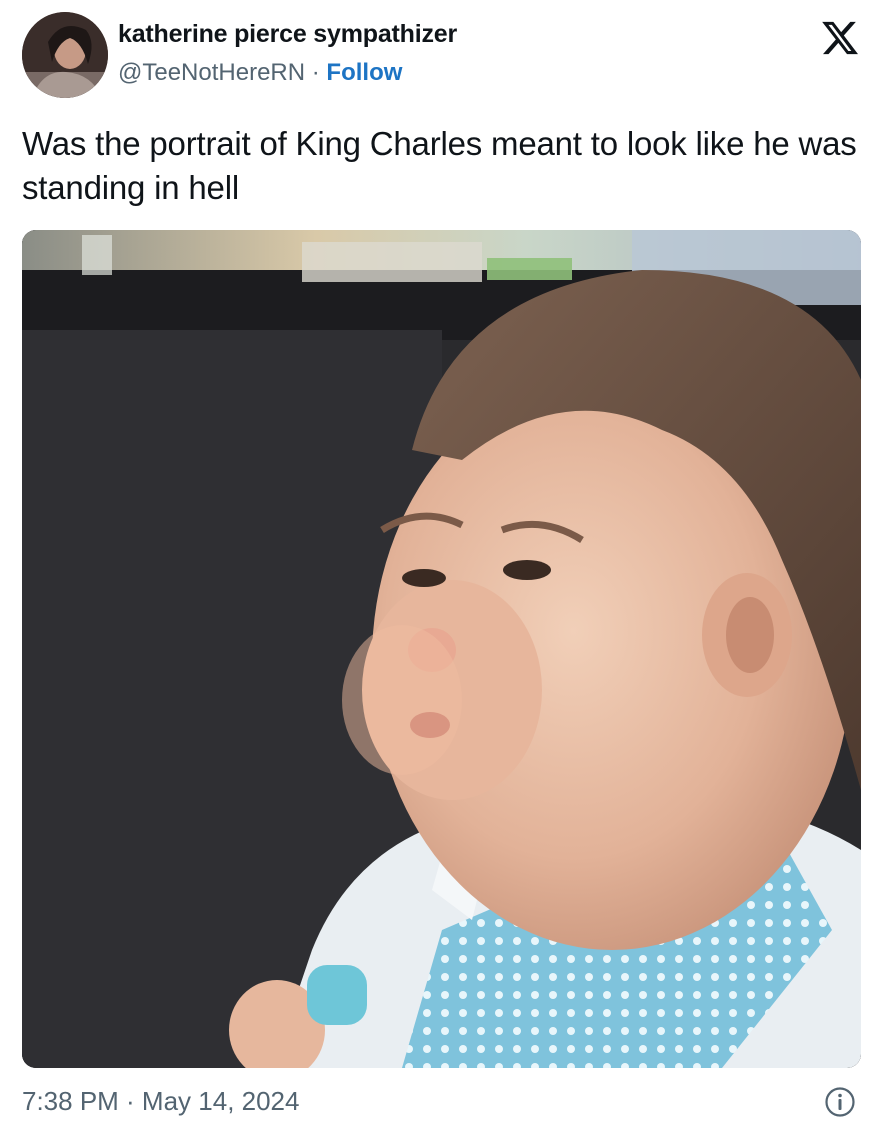  I want to click on handle: @TeeNotHereRN, so click(211, 72).